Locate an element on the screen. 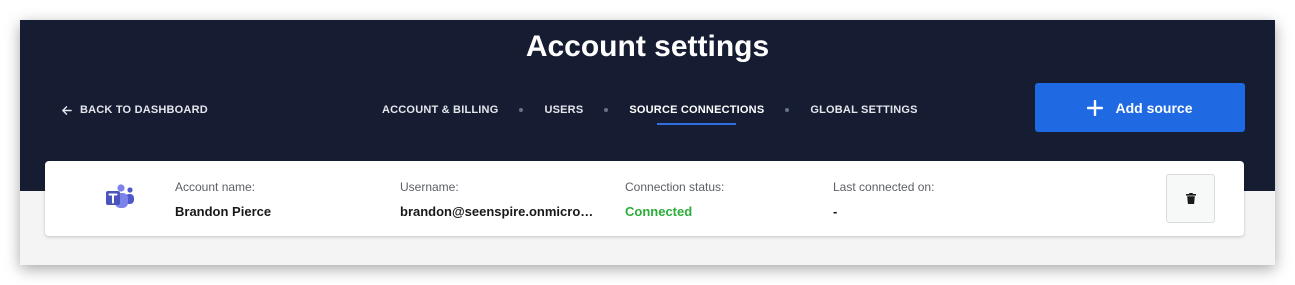 The width and height of the screenshot is (1295, 285). last-connected-value: - is located at coordinates (835, 211).